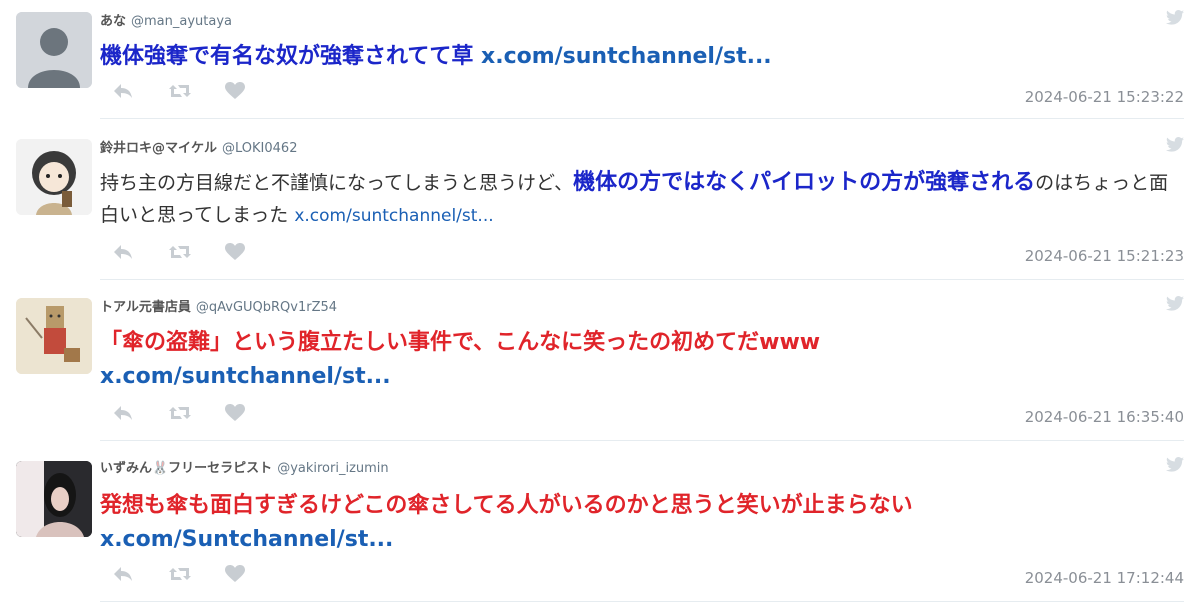 This screenshot has width=1200, height=615. Describe the element at coordinates (1104, 256) in the screenshot. I see `tweet-timestamp: 2024-06-21 15:21:23` at that location.